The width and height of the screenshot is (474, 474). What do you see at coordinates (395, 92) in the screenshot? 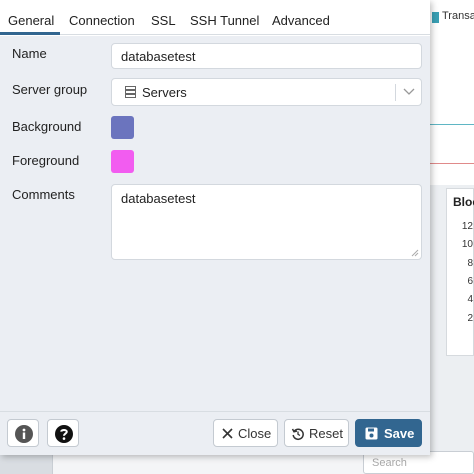
I see `select-divider` at bounding box center [395, 92].